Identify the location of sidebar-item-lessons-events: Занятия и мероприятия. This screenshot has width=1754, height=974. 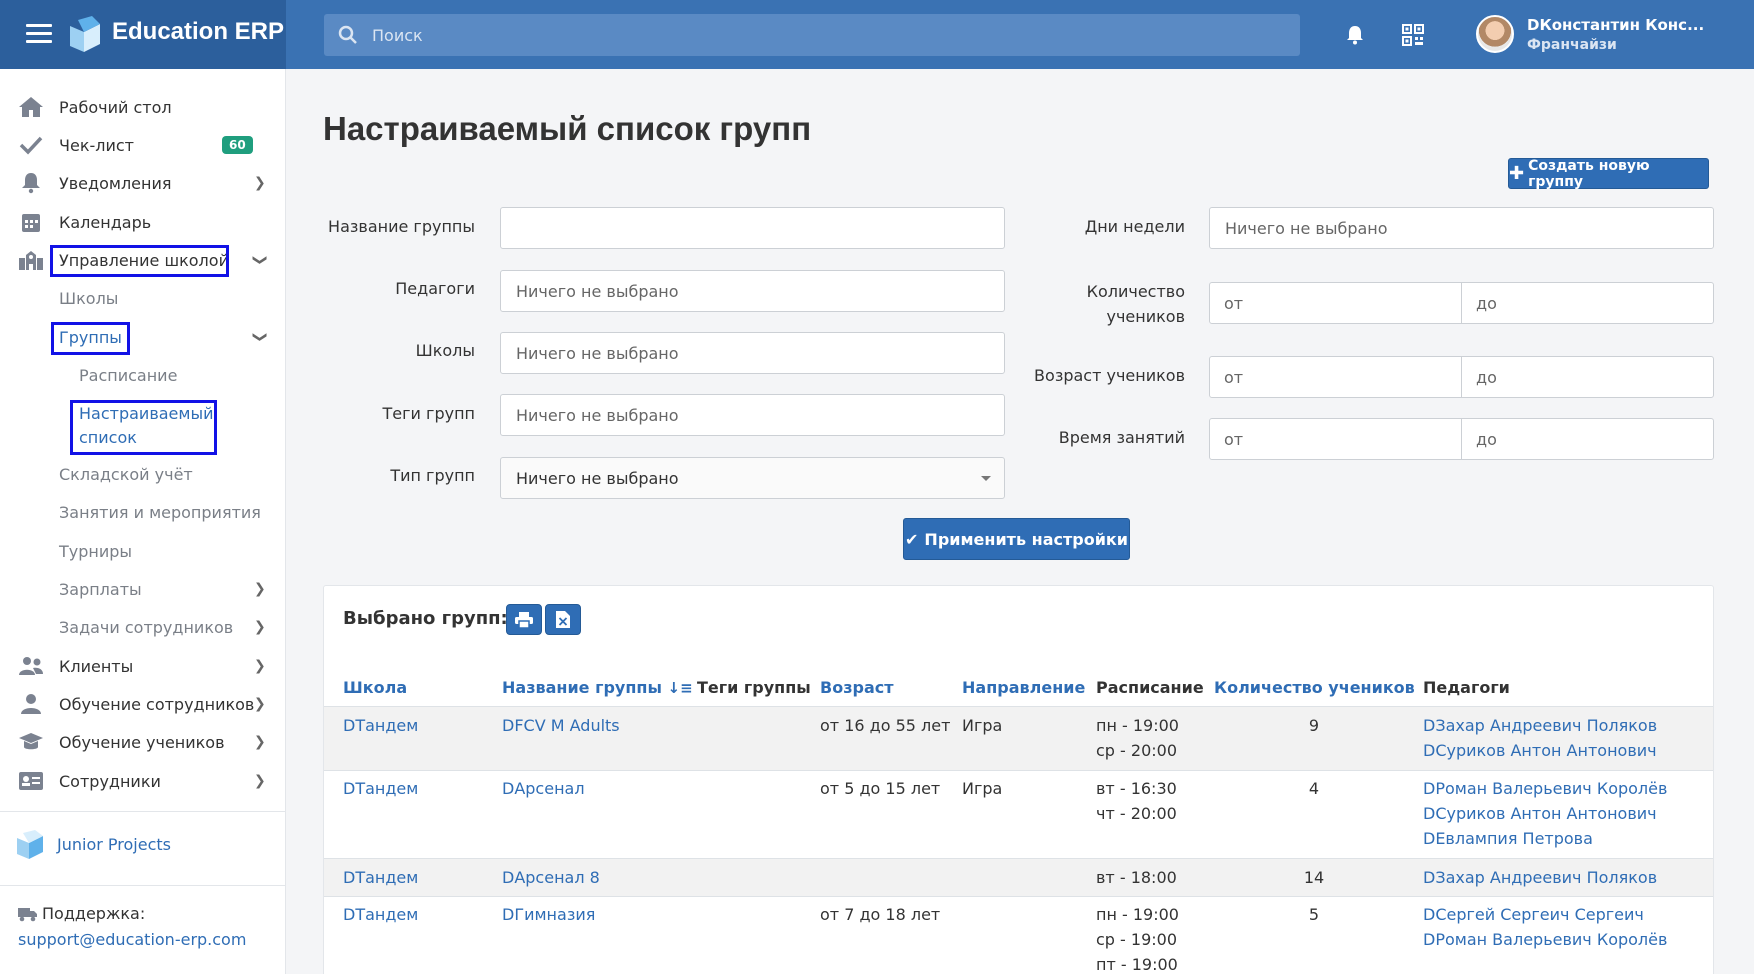
(143, 512).